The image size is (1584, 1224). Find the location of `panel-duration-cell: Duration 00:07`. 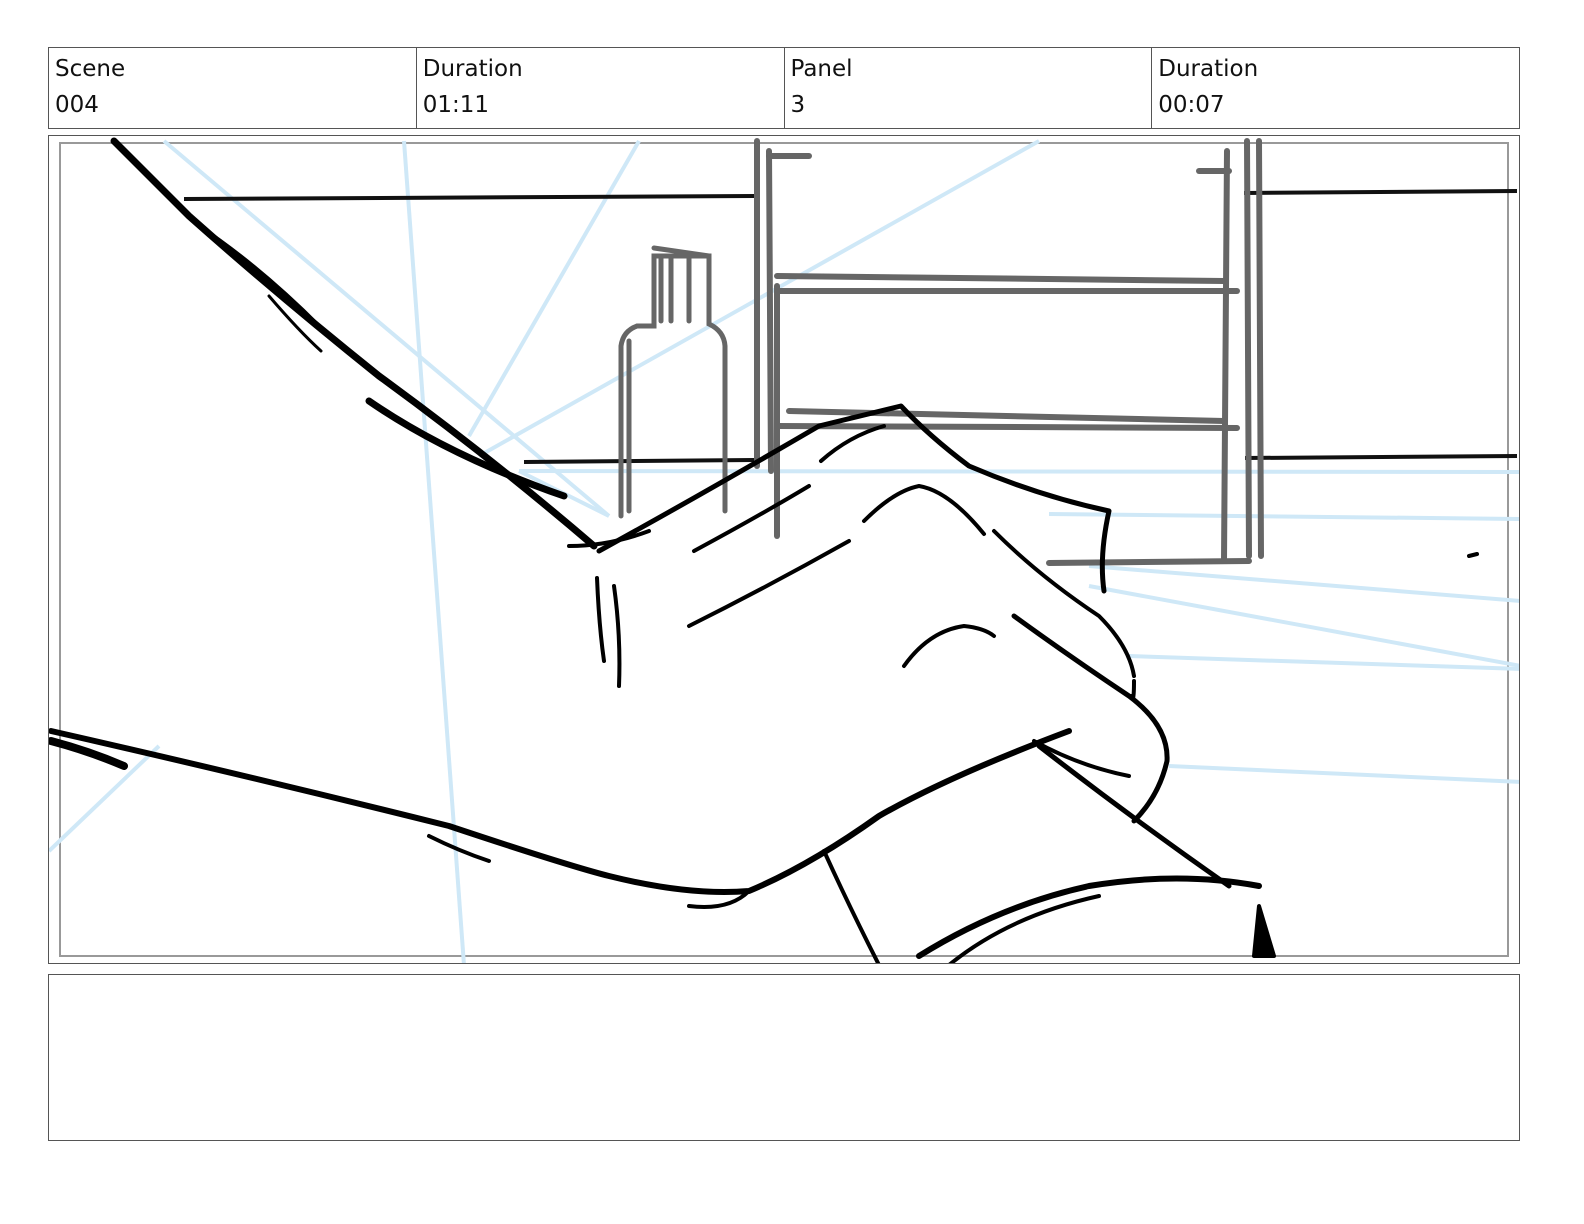

panel-duration-cell: Duration 00:07 is located at coordinates (1335, 88).